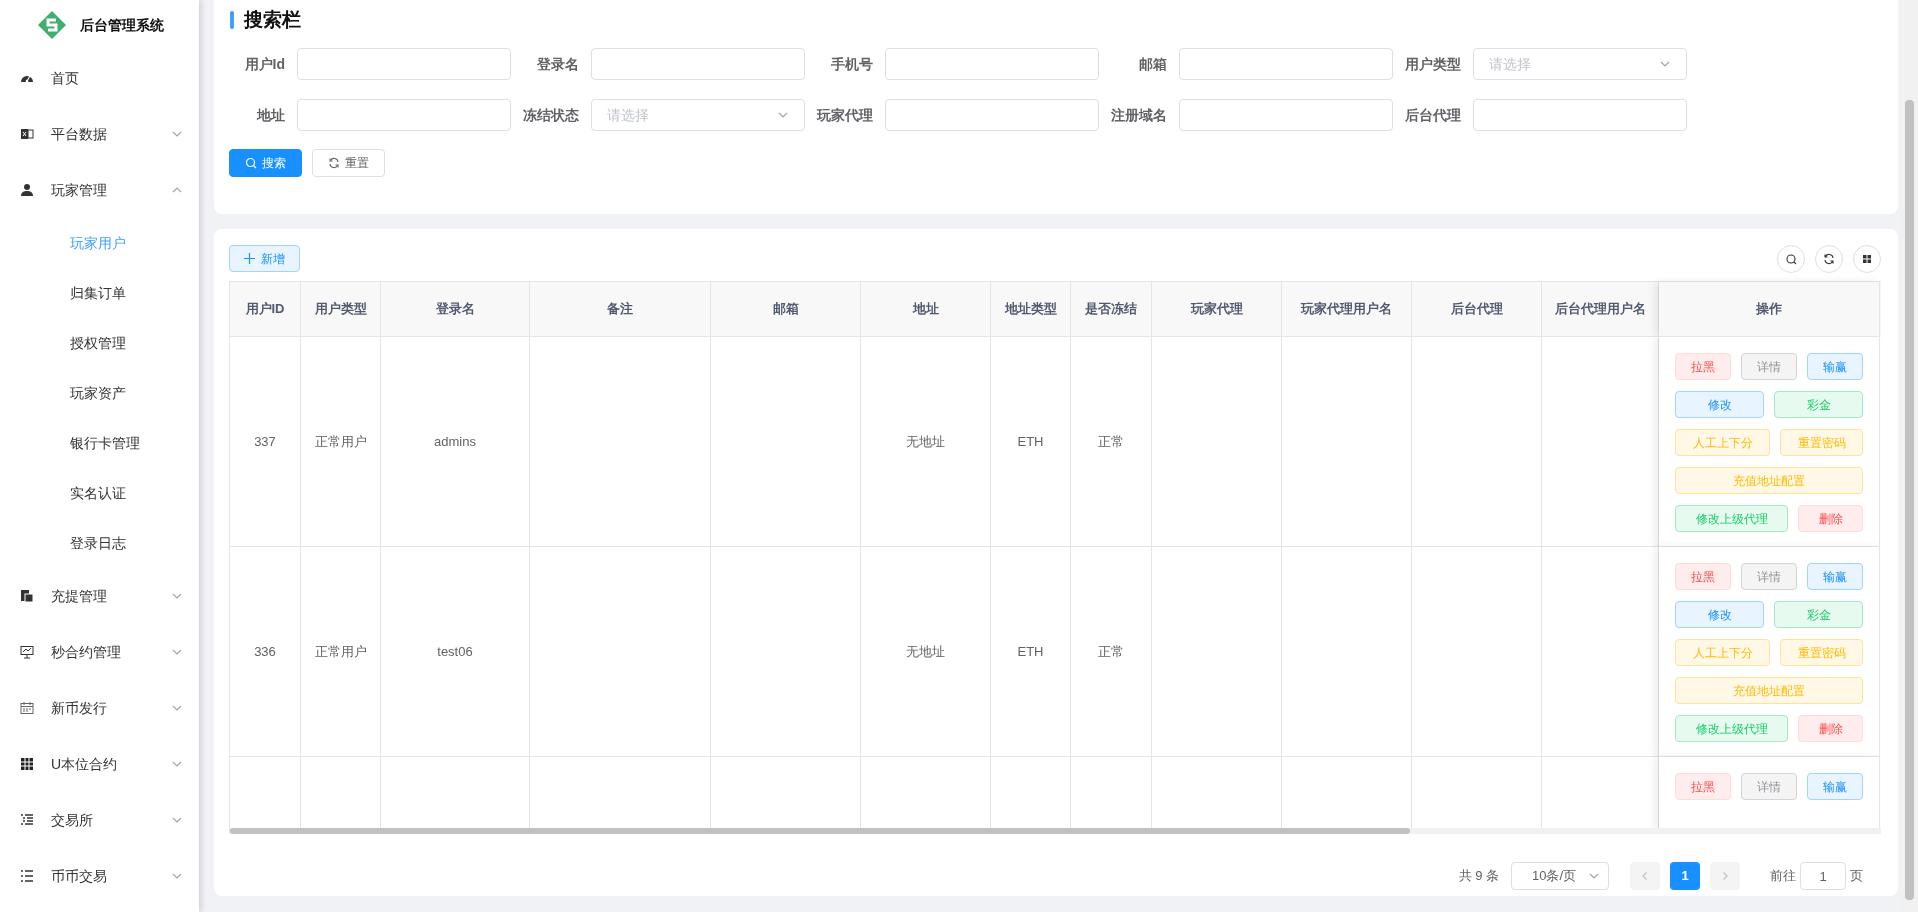  I want to click on table-cell: test06, so click(455, 652).